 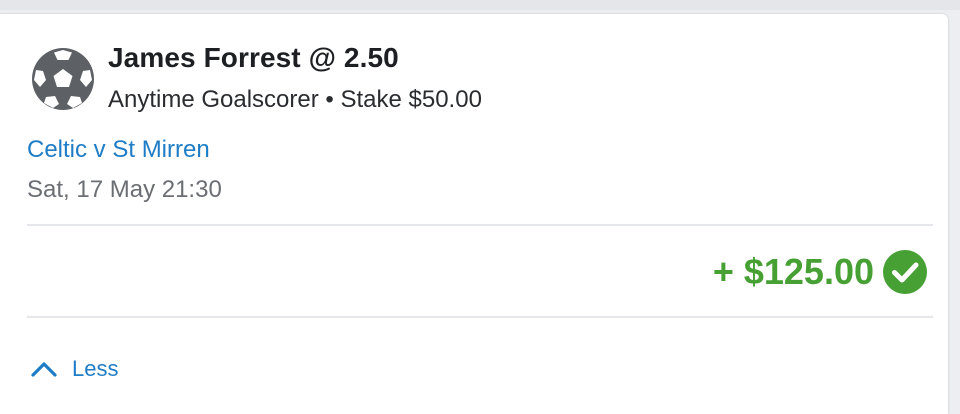 What do you see at coordinates (63, 79) in the screenshot?
I see `soccer-ball-icon` at bounding box center [63, 79].